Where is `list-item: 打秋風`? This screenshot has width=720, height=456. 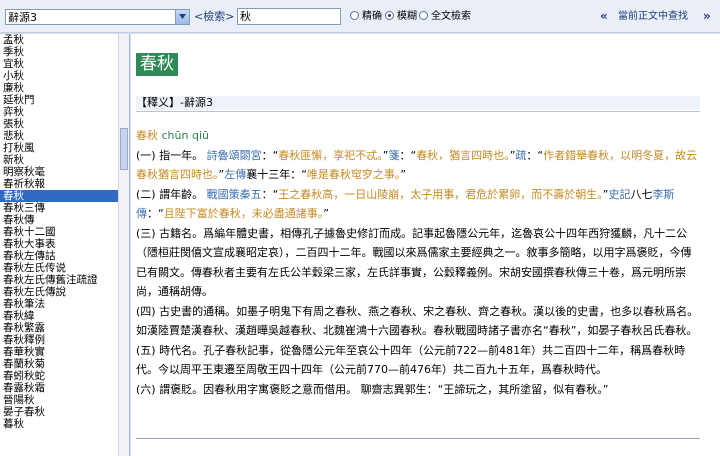
list-item: 打秋風 is located at coordinates (59, 148).